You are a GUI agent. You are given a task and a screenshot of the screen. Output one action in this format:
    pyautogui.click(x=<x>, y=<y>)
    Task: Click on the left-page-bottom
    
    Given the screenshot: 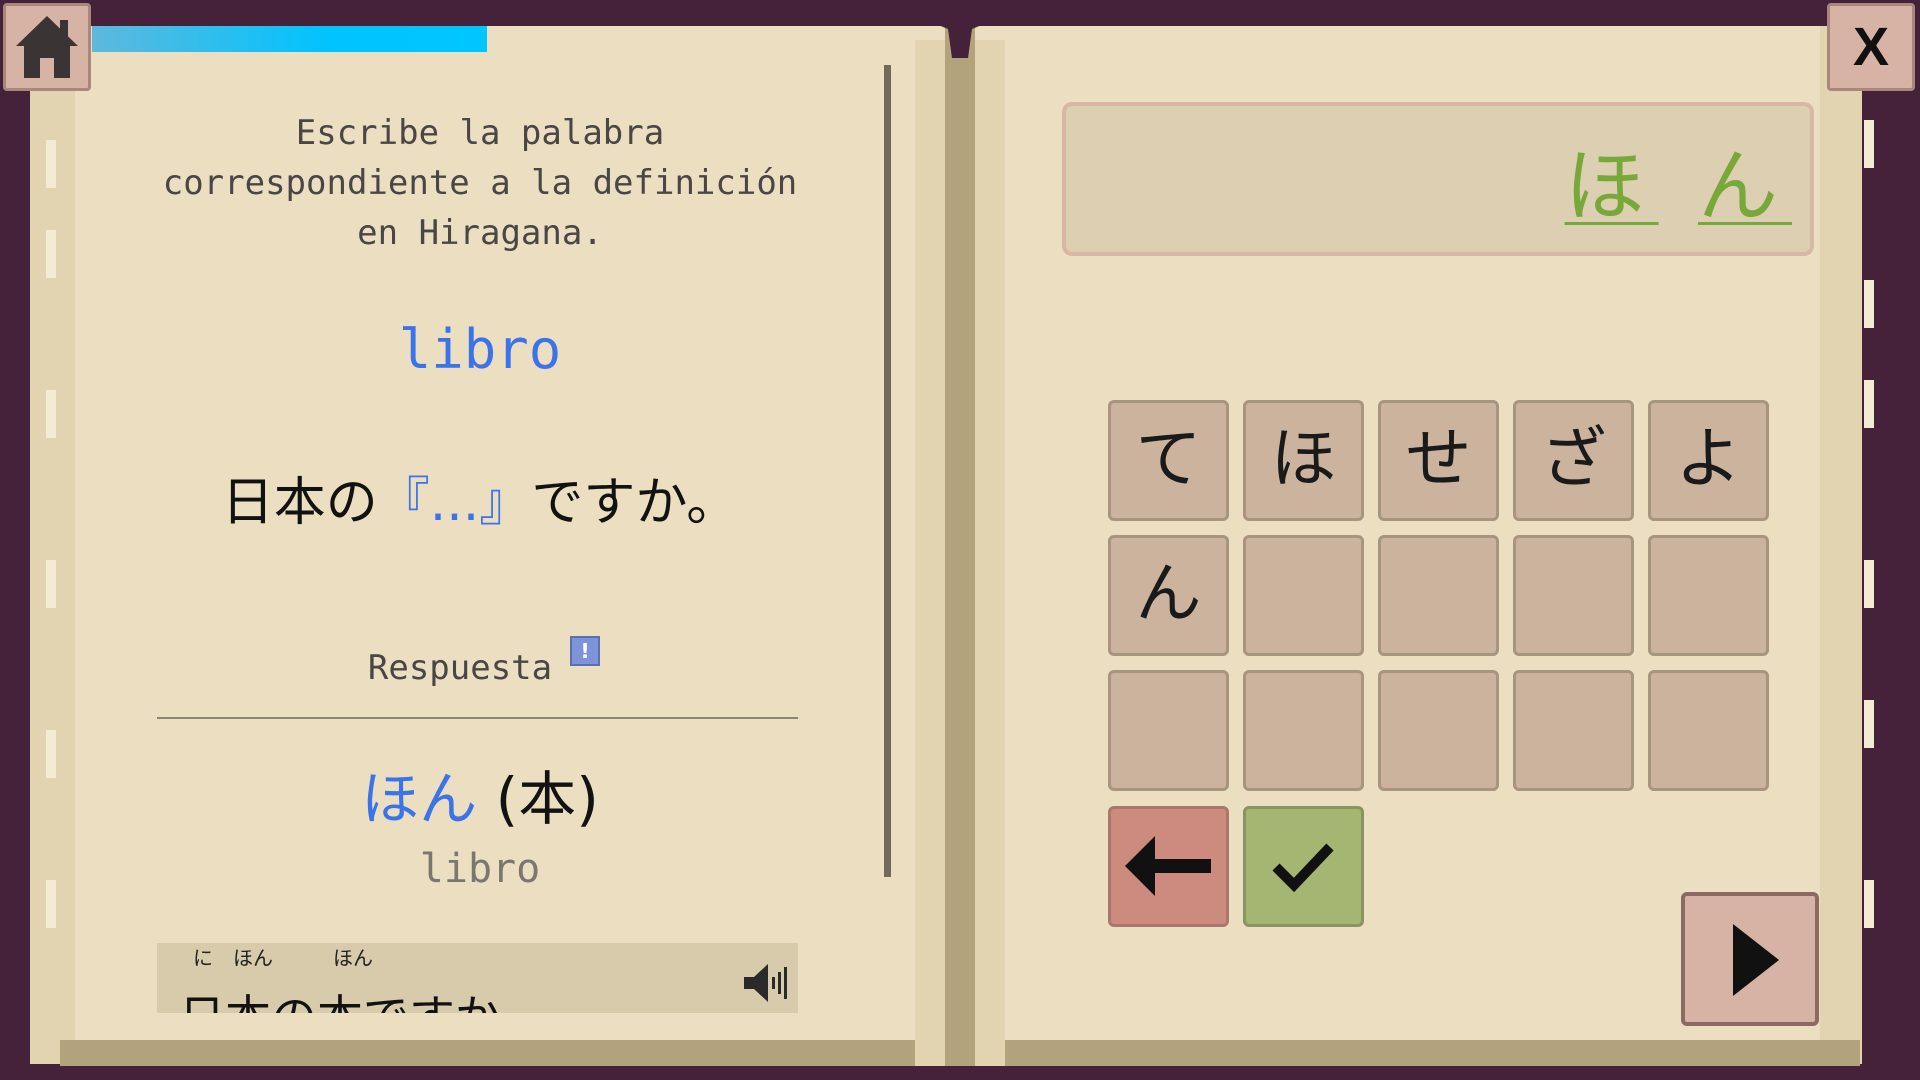 What is the action you would take?
    pyautogui.click(x=487, y=1053)
    